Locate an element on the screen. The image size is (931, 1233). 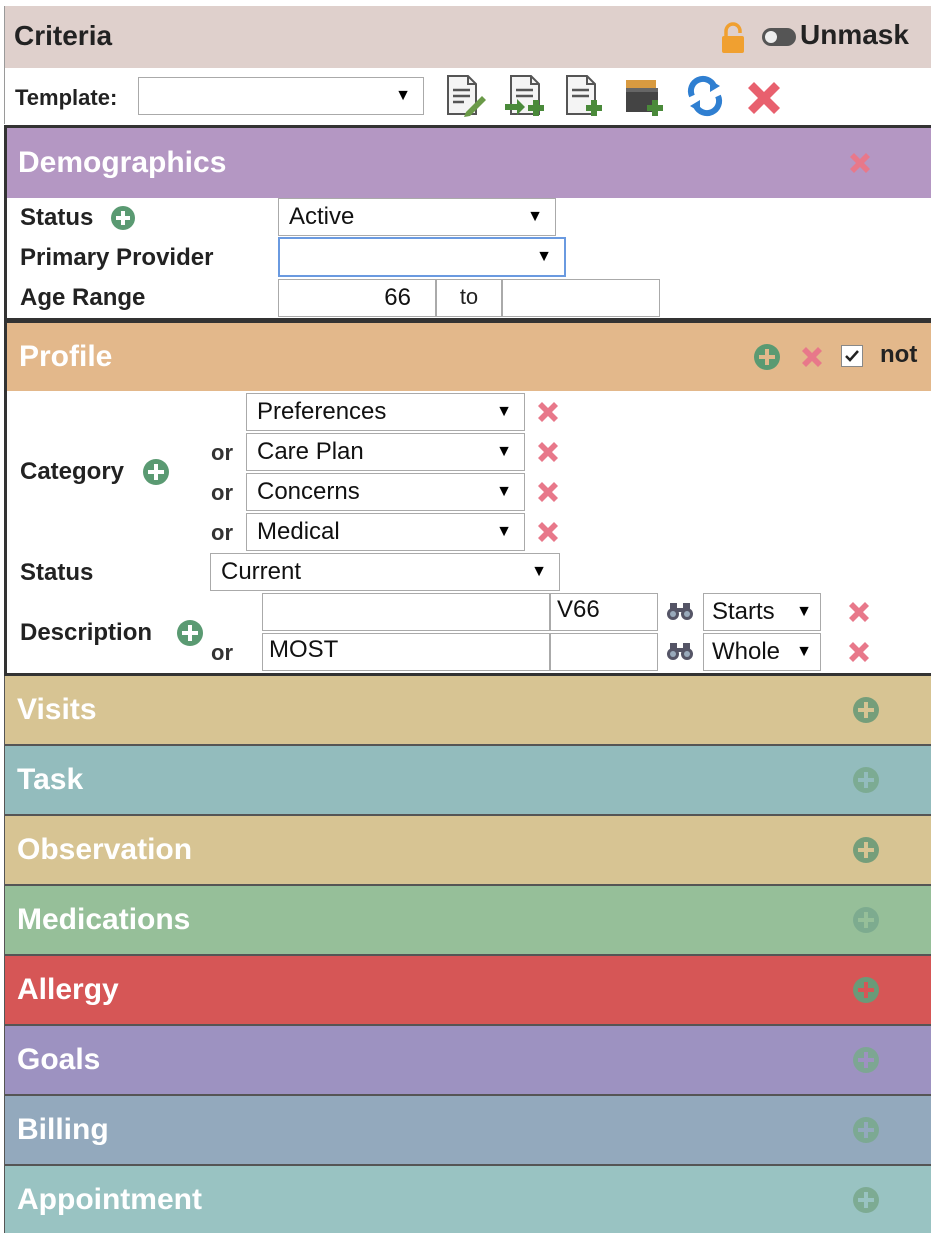
status-value: Active is located at coordinates (322, 216).